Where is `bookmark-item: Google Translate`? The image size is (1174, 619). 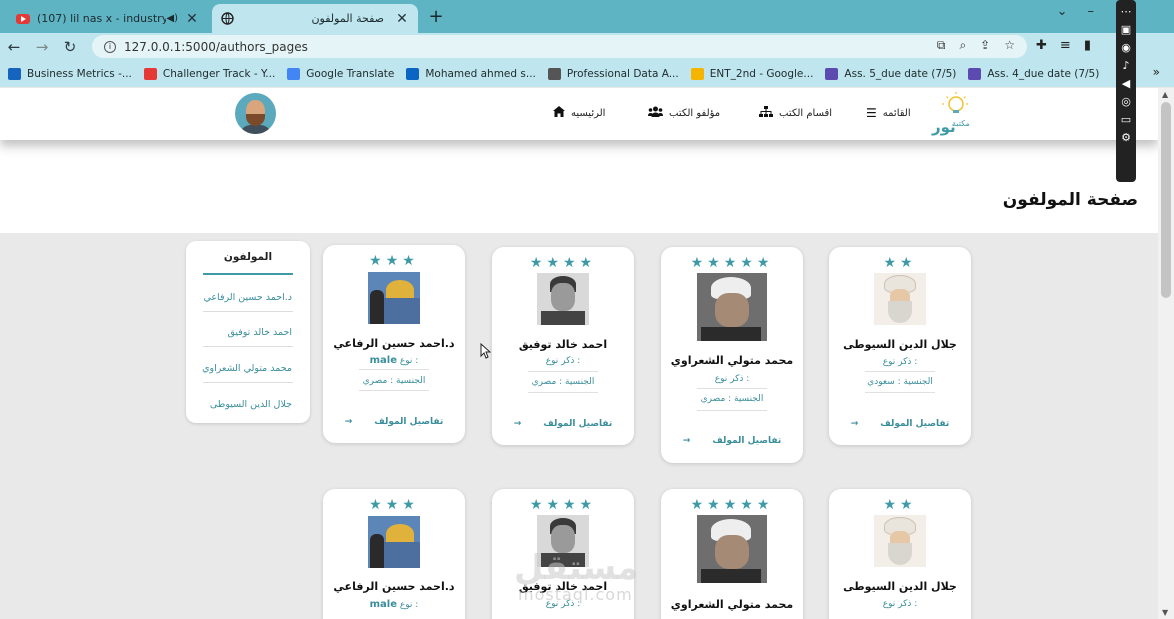
bookmark-item: Google Translate is located at coordinates (340, 74).